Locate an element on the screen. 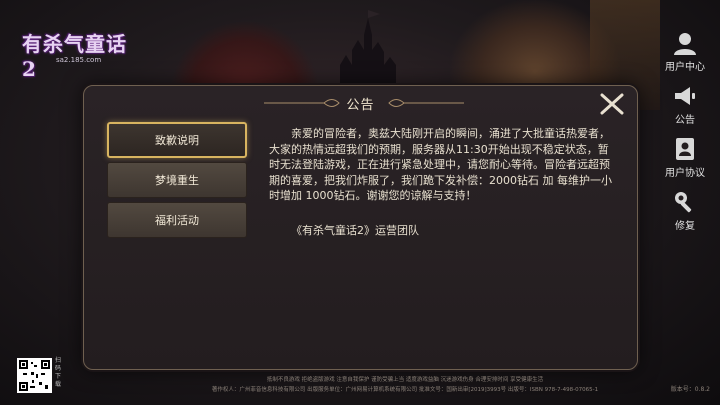  side-item-user-center: 用户中心 is located at coordinates (685, 51).